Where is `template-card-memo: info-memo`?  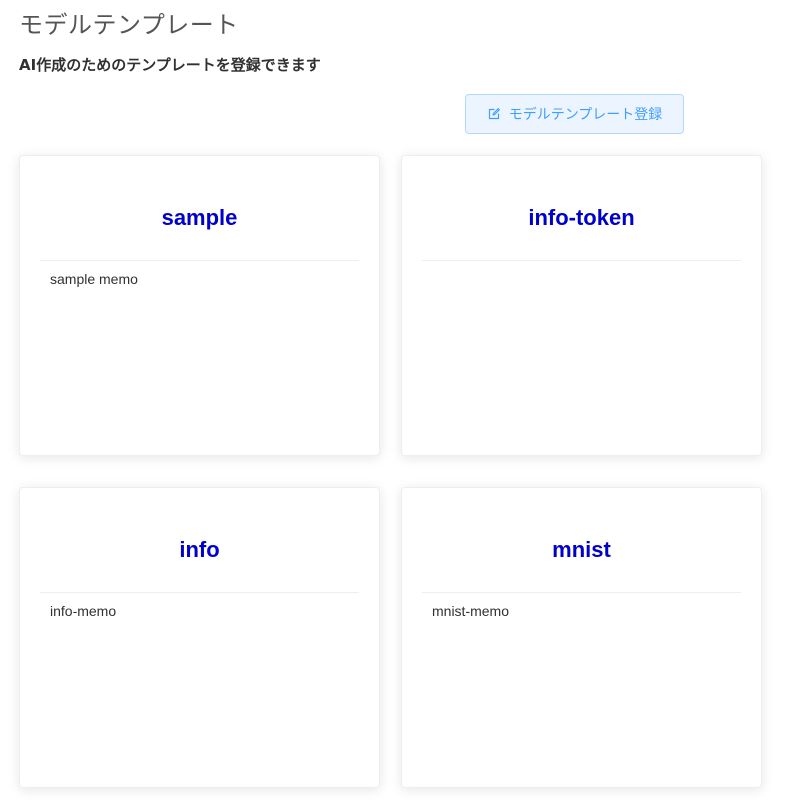
template-card-memo: info-memo is located at coordinates (83, 611).